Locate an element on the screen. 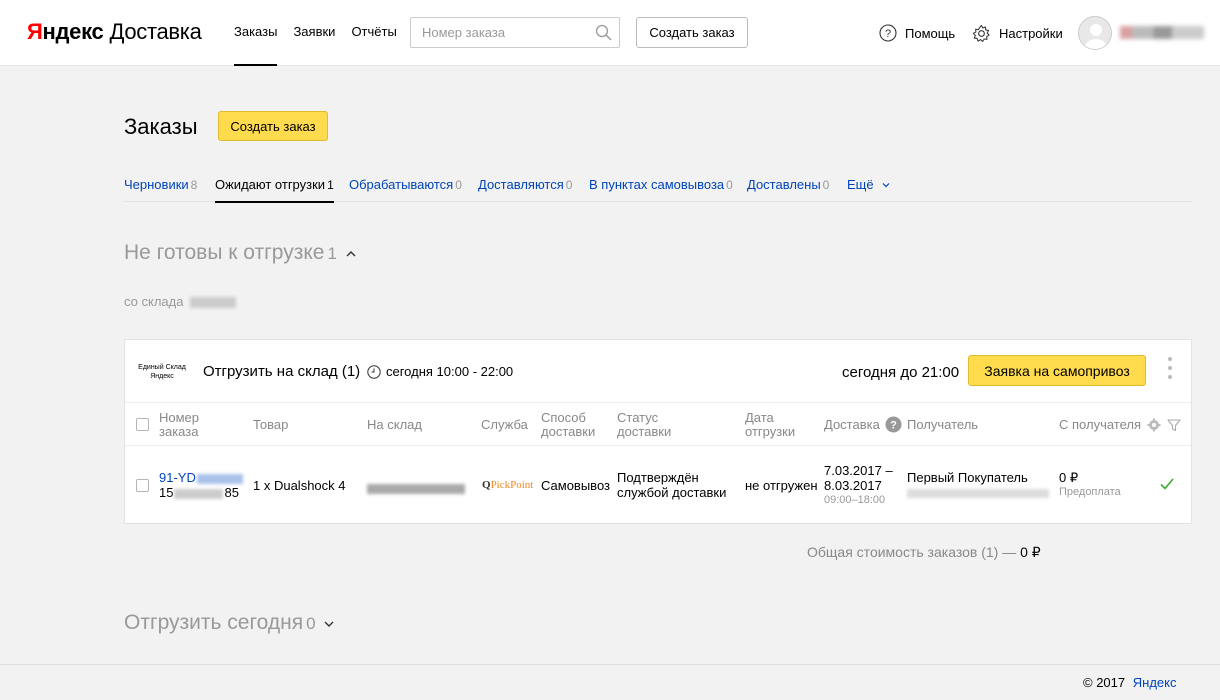 This screenshot has width=1220, height=700. section-count: 0 is located at coordinates (311, 623).